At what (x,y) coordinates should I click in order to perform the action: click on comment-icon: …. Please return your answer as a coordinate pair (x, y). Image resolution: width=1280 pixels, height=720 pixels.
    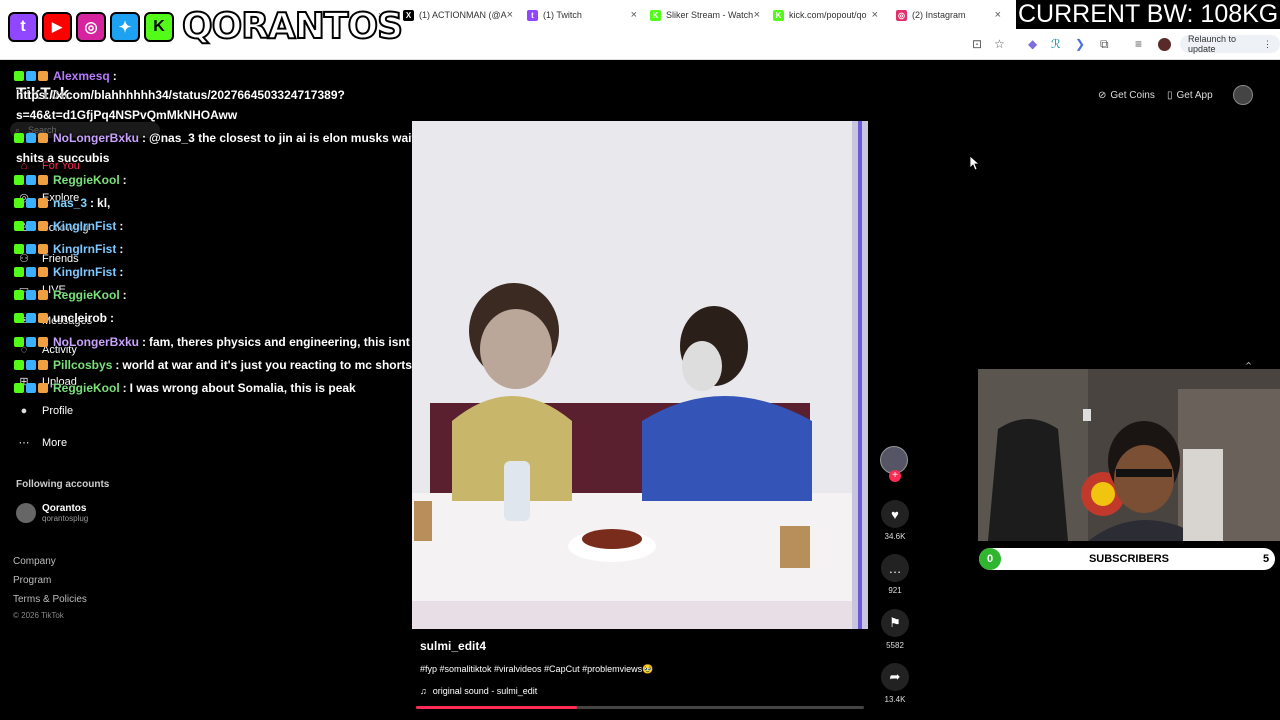
    Looking at the image, I should click on (895, 568).